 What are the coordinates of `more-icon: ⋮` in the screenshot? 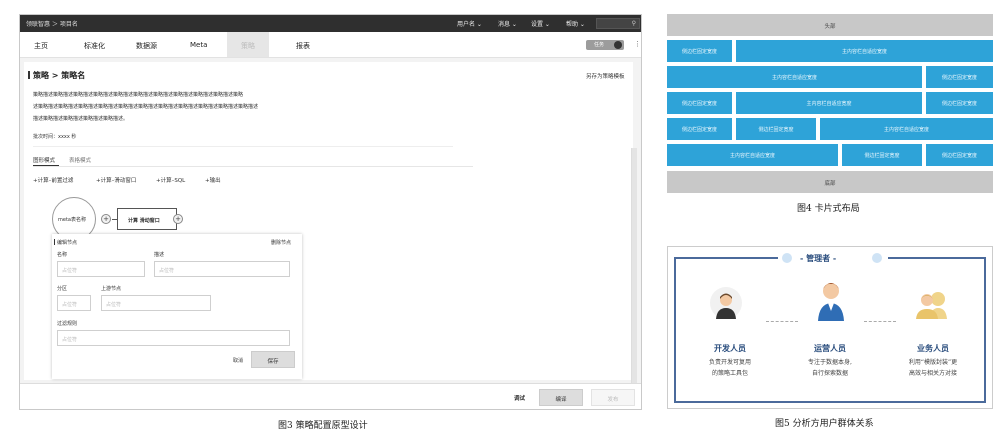 It's located at (637, 44).